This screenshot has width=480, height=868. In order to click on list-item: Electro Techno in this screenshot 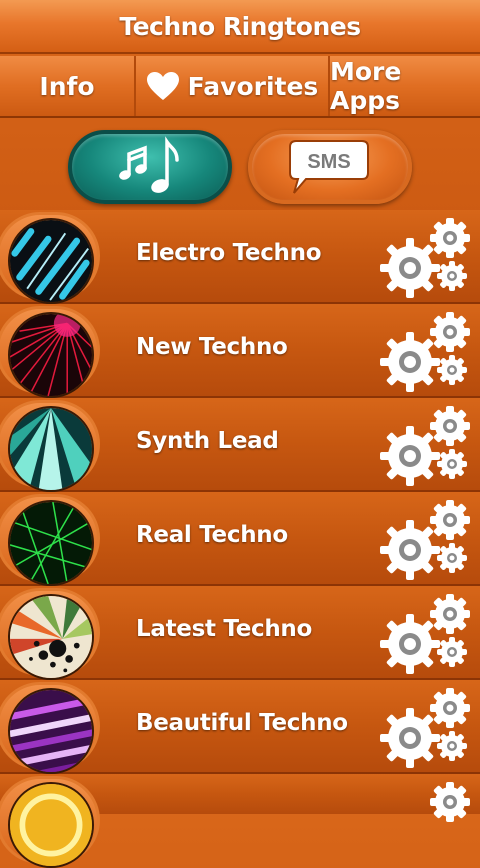, I will do `click(240, 257)`.